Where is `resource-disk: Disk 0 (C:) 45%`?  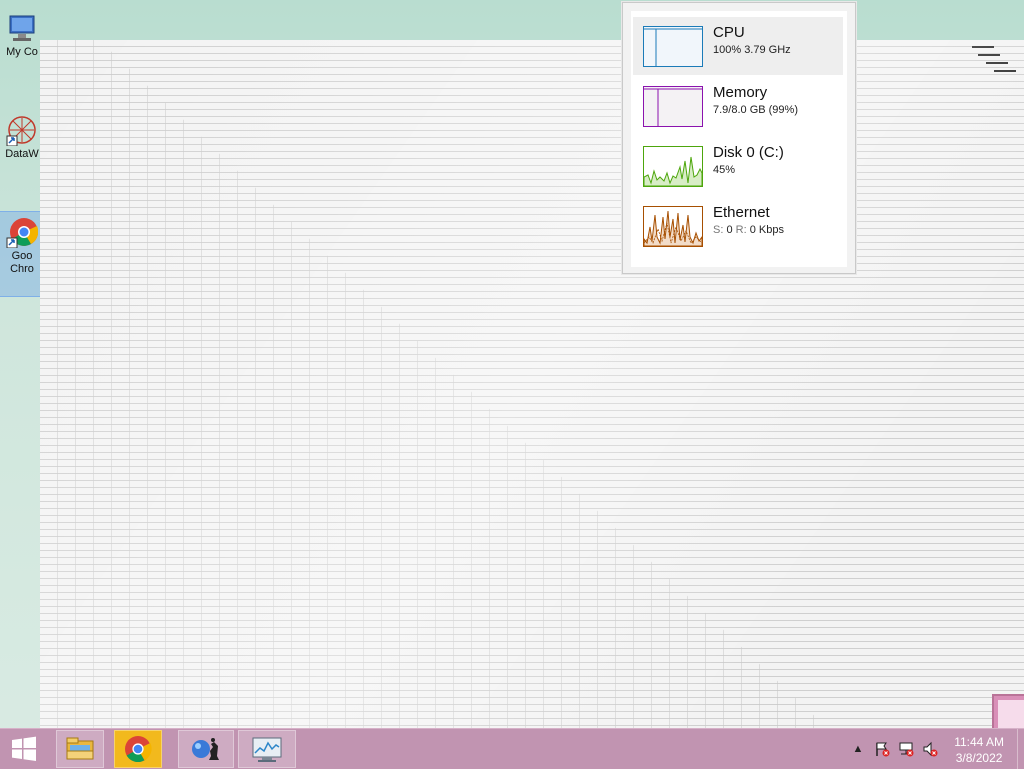 resource-disk: Disk 0 (C:) 45% is located at coordinates (738, 166).